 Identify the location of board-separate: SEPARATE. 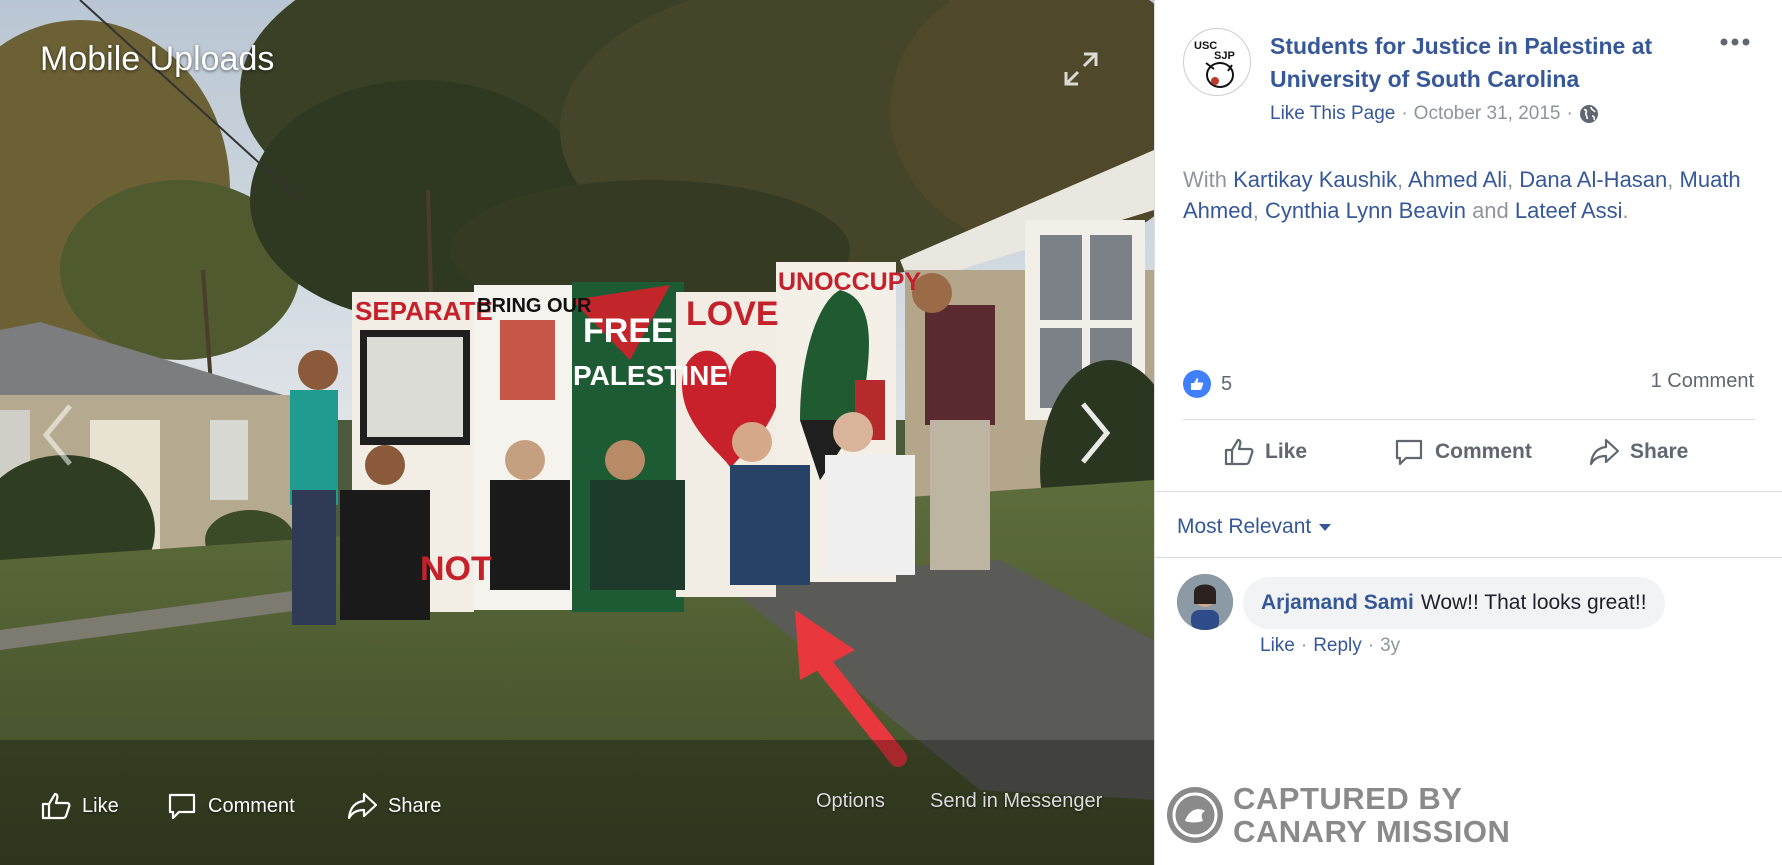
(424, 311).